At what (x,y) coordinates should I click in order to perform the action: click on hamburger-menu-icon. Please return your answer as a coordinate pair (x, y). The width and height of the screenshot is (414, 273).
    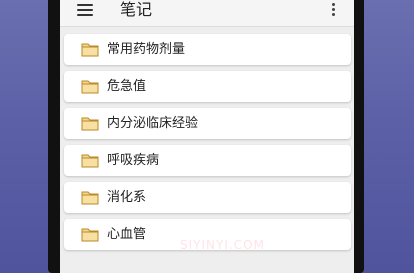
    Looking at the image, I should click on (85, 10).